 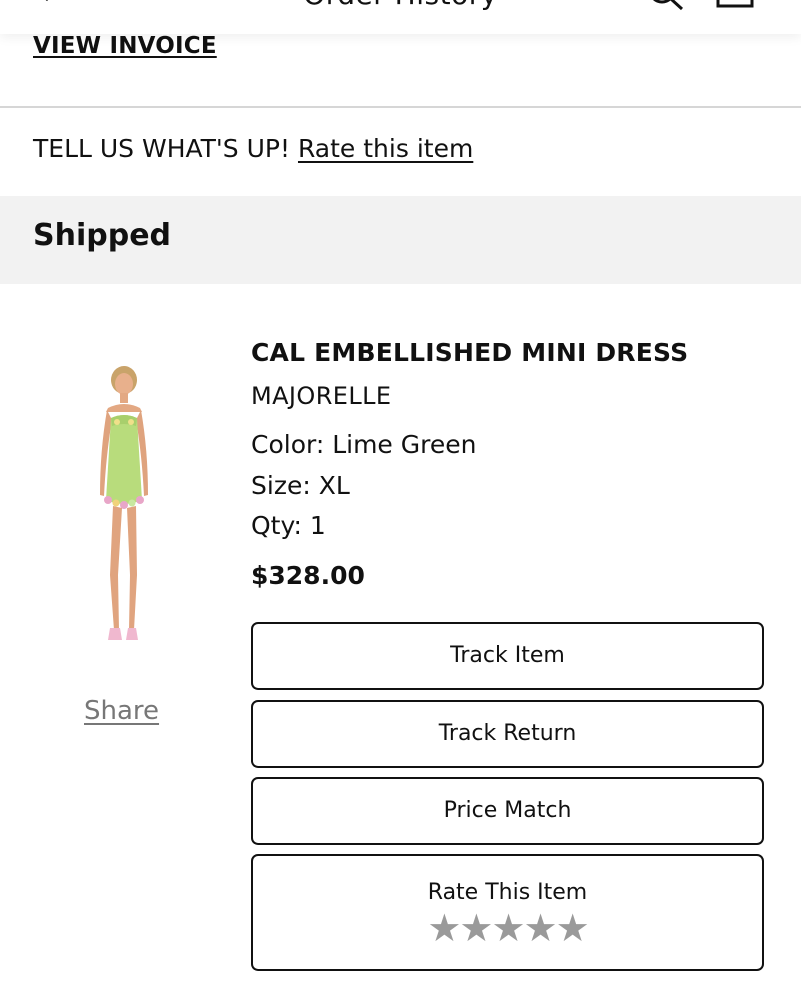 What do you see at coordinates (385, 148) in the screenshot?
I see `rate-item-link: Rate this item` at bounding box center [385, 148].